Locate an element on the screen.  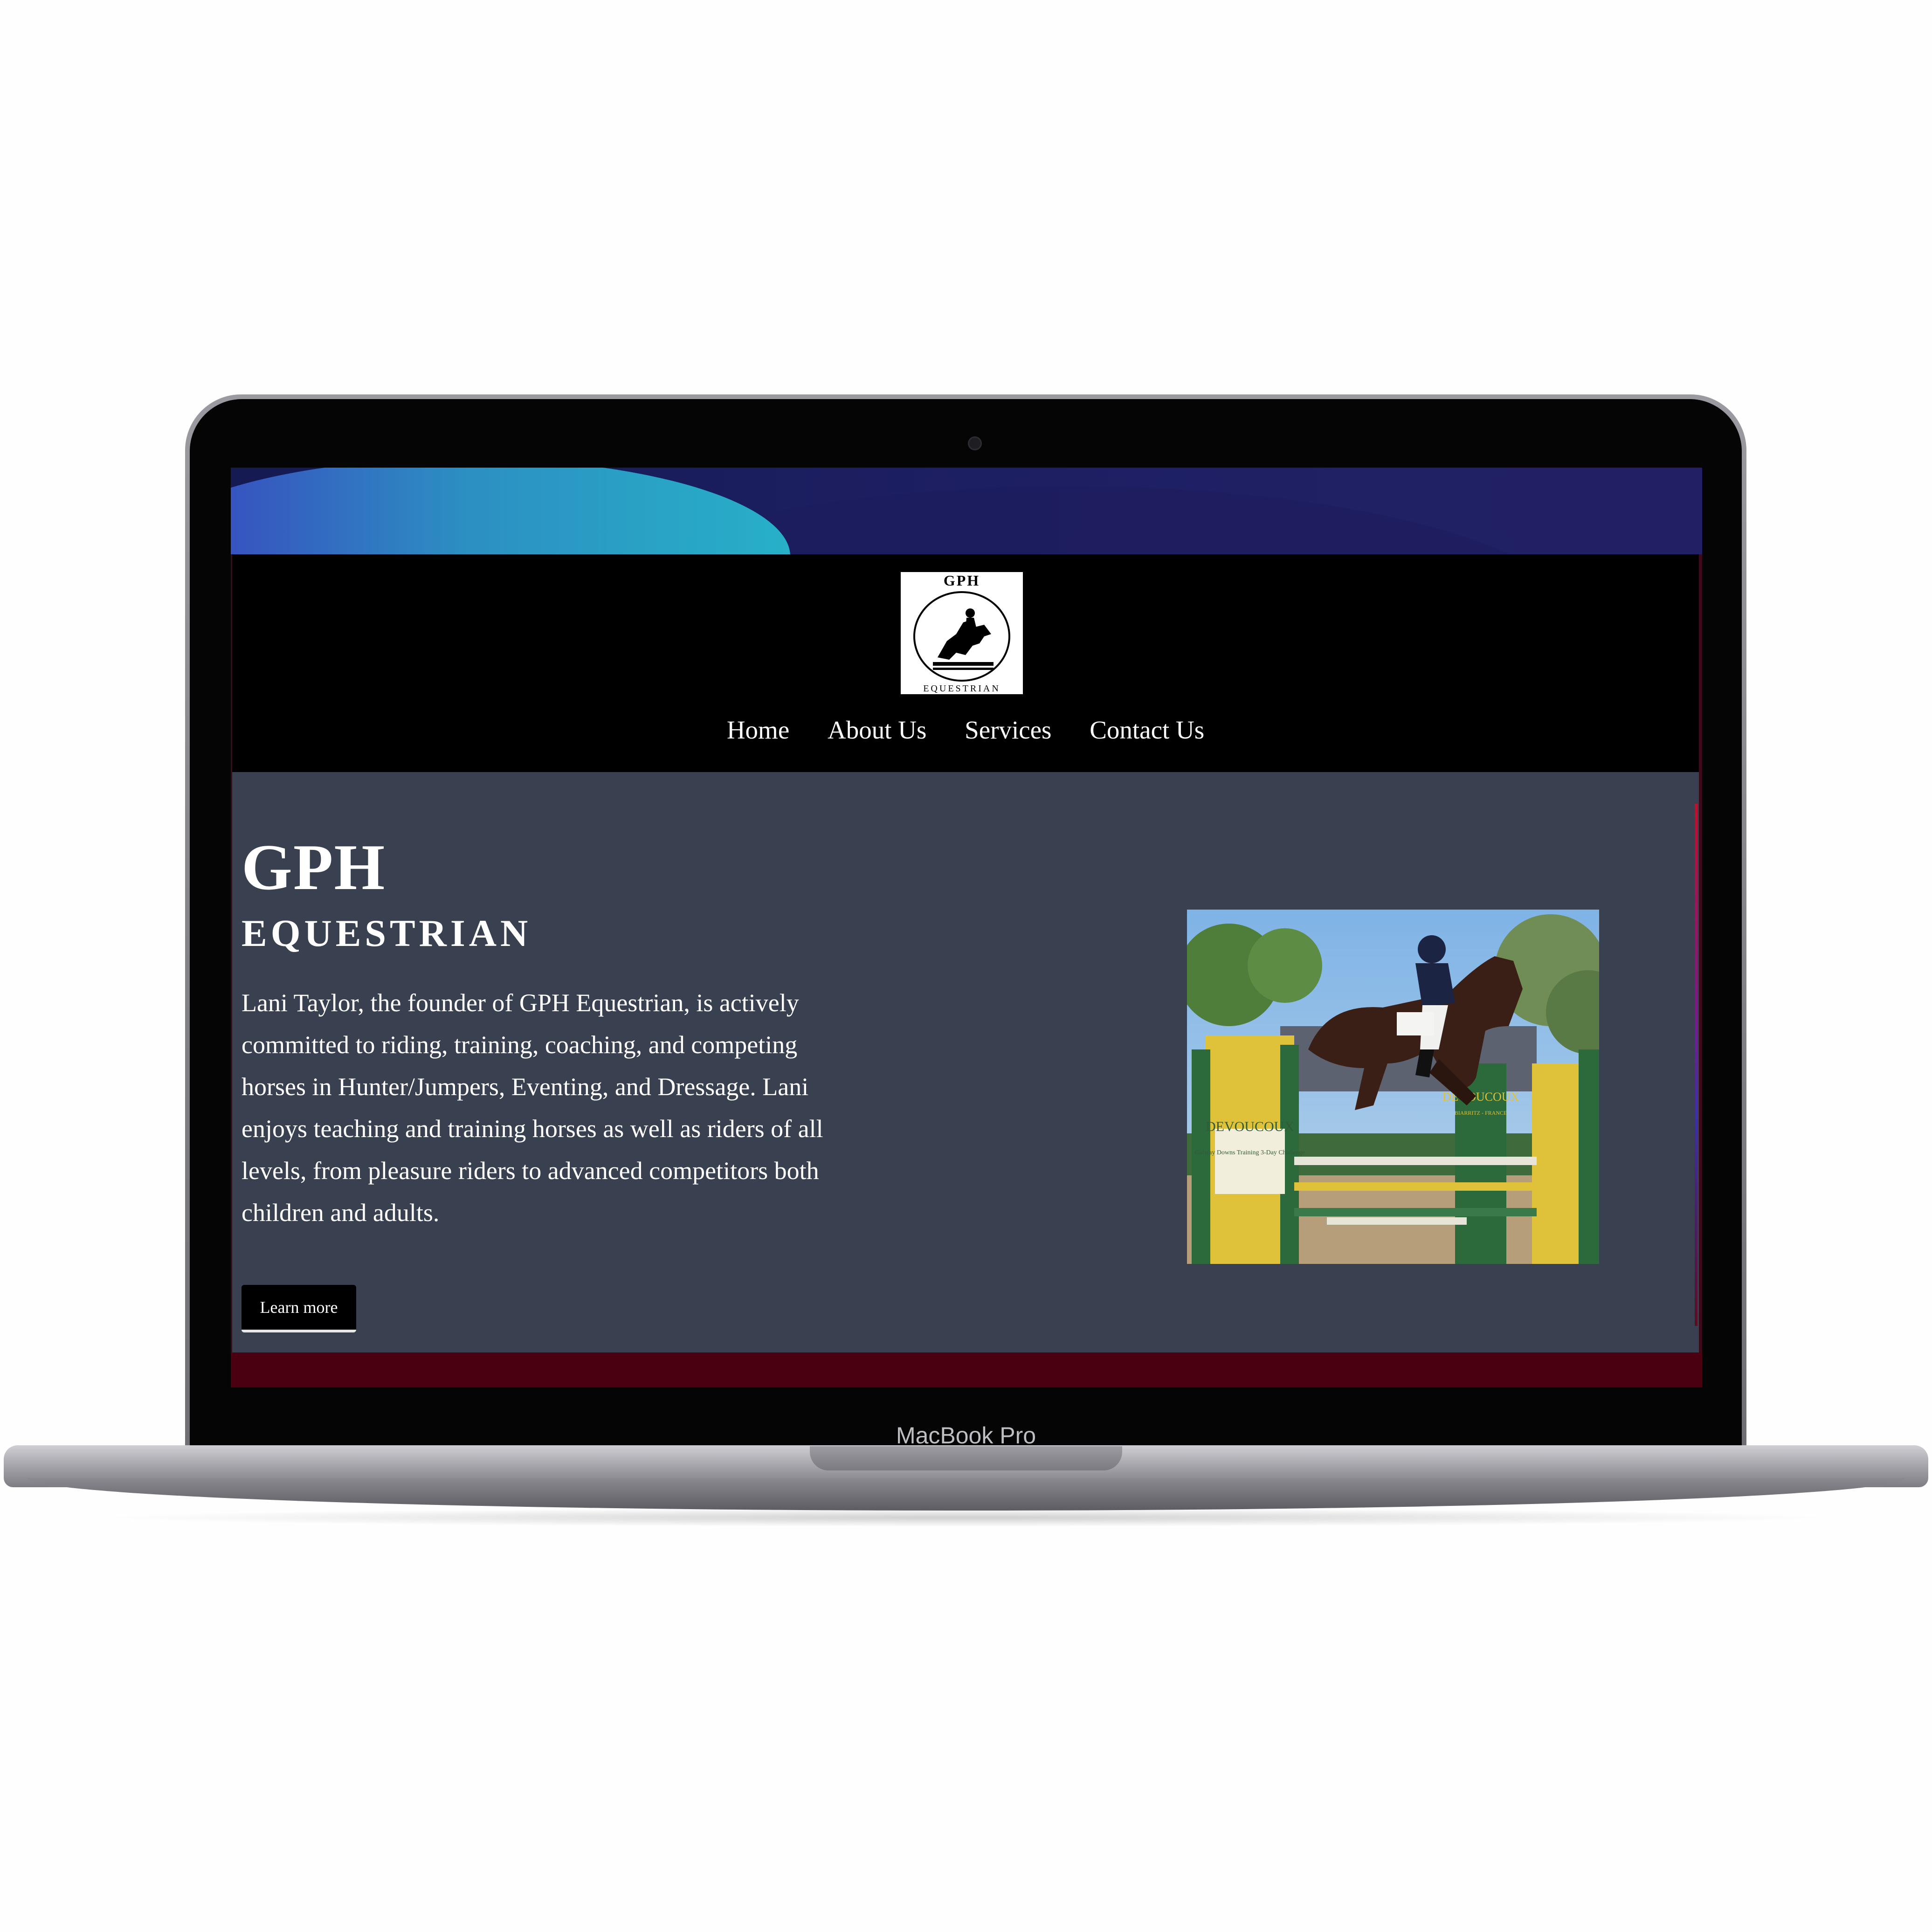
decorative-top-band is located at coordinates (966, 511).